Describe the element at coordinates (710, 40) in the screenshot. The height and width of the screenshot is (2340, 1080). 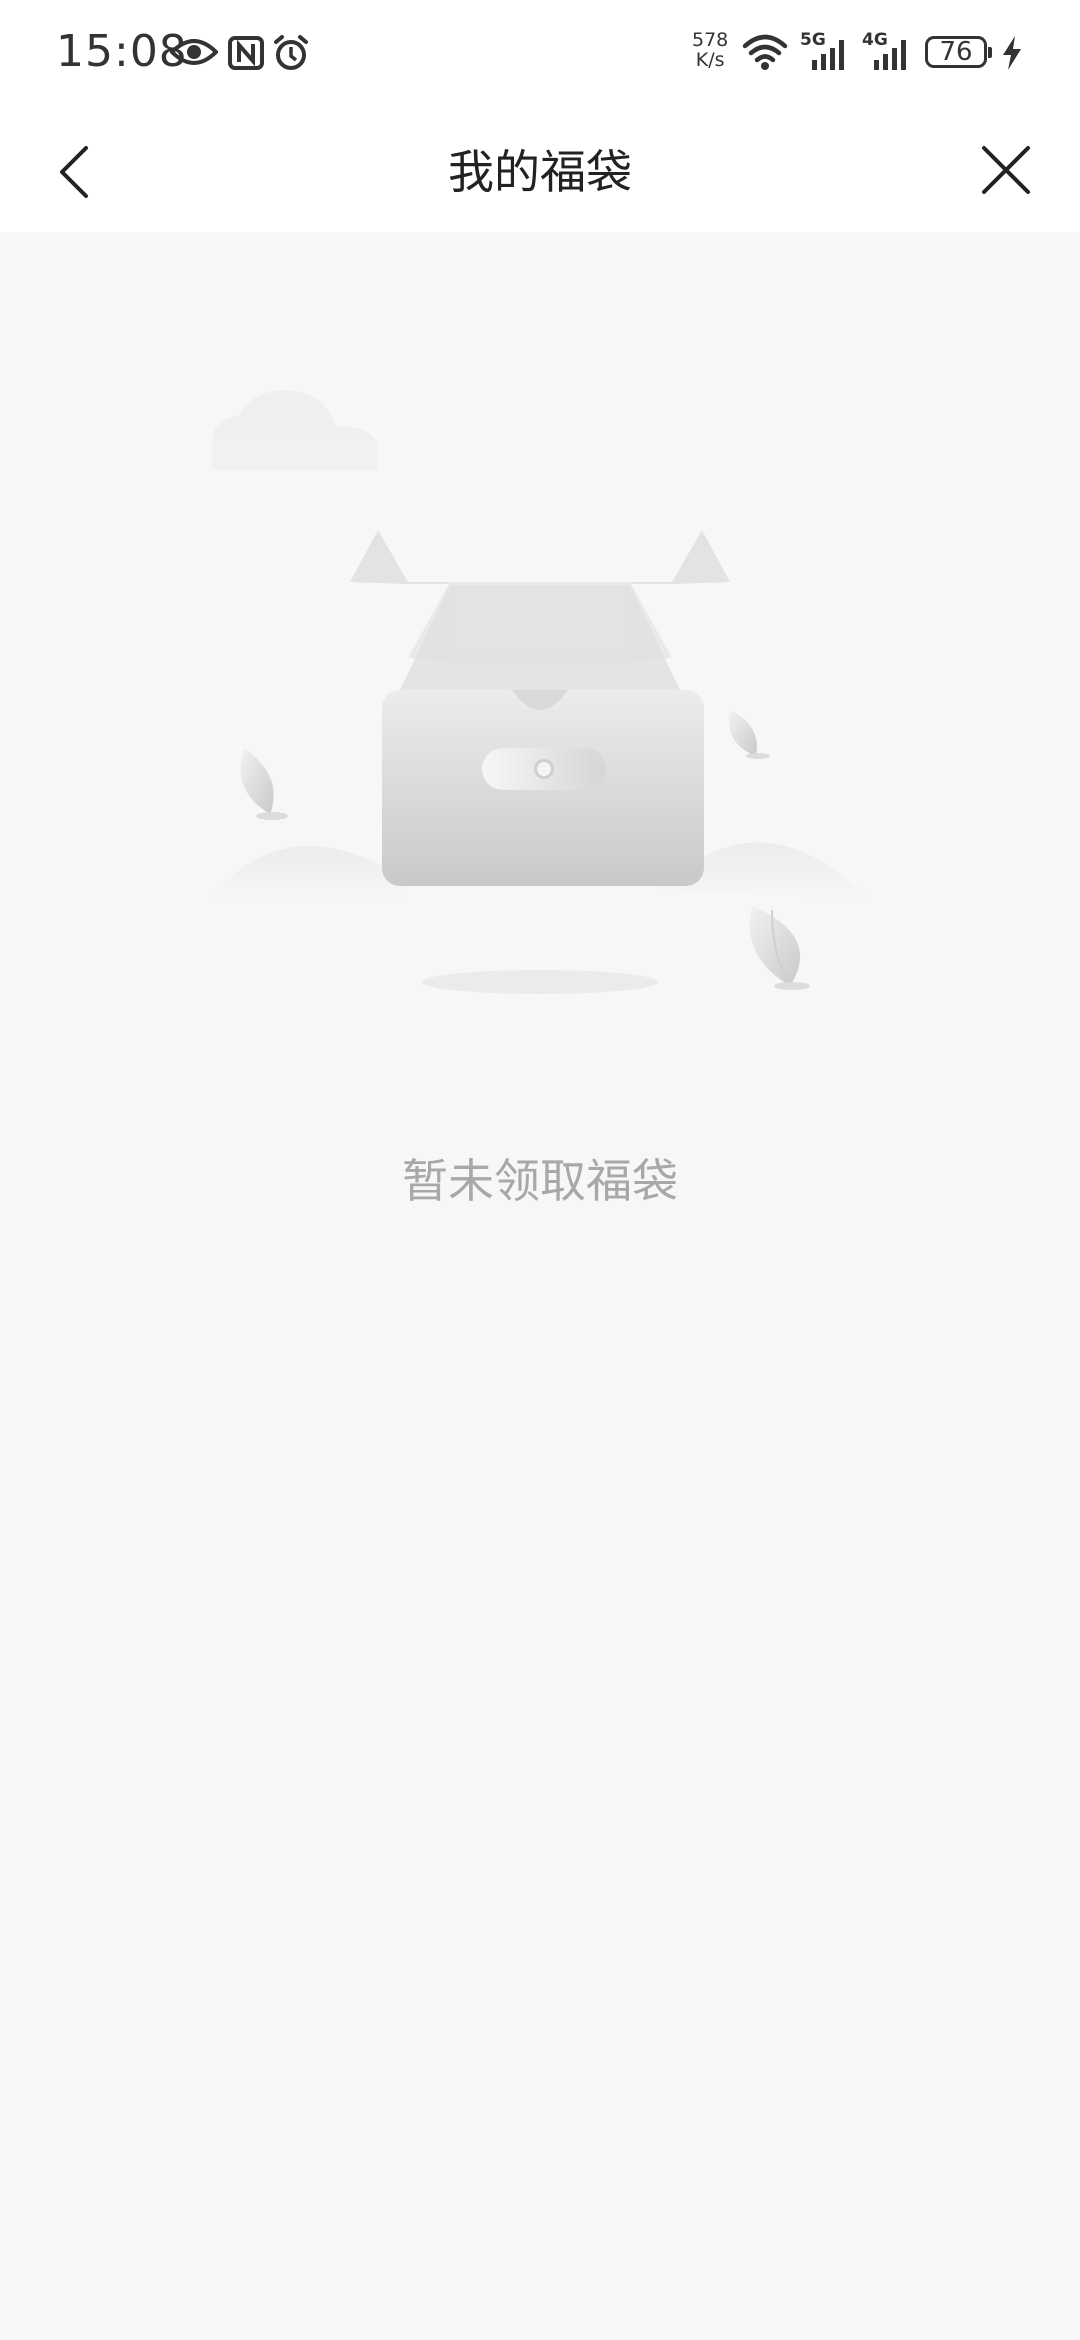
I see `network-speed-value: 578` at that location.